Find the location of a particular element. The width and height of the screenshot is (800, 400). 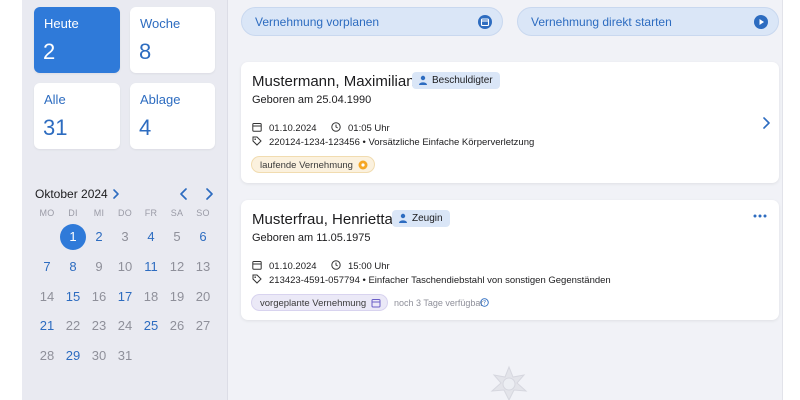

appointment-time: 15:00 Uhr is located at coordinates (369, 266).